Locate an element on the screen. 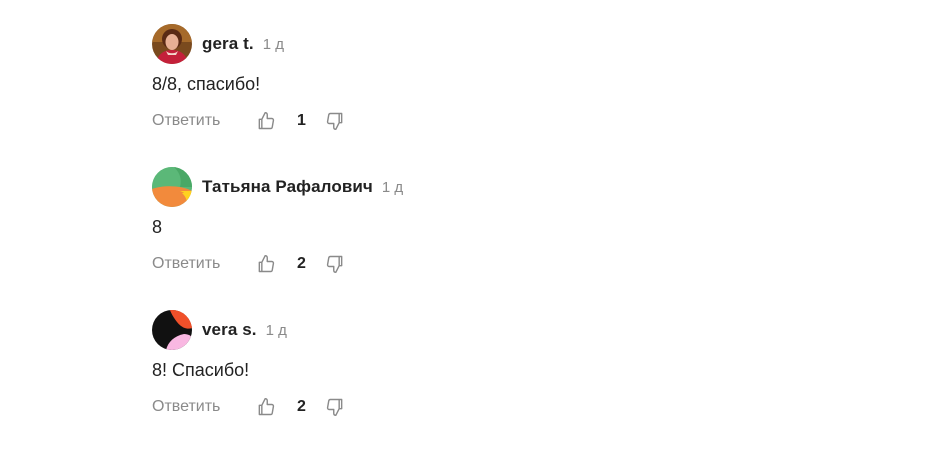  comment-header: gera t. 1 д is located at coordinates (502, 44).